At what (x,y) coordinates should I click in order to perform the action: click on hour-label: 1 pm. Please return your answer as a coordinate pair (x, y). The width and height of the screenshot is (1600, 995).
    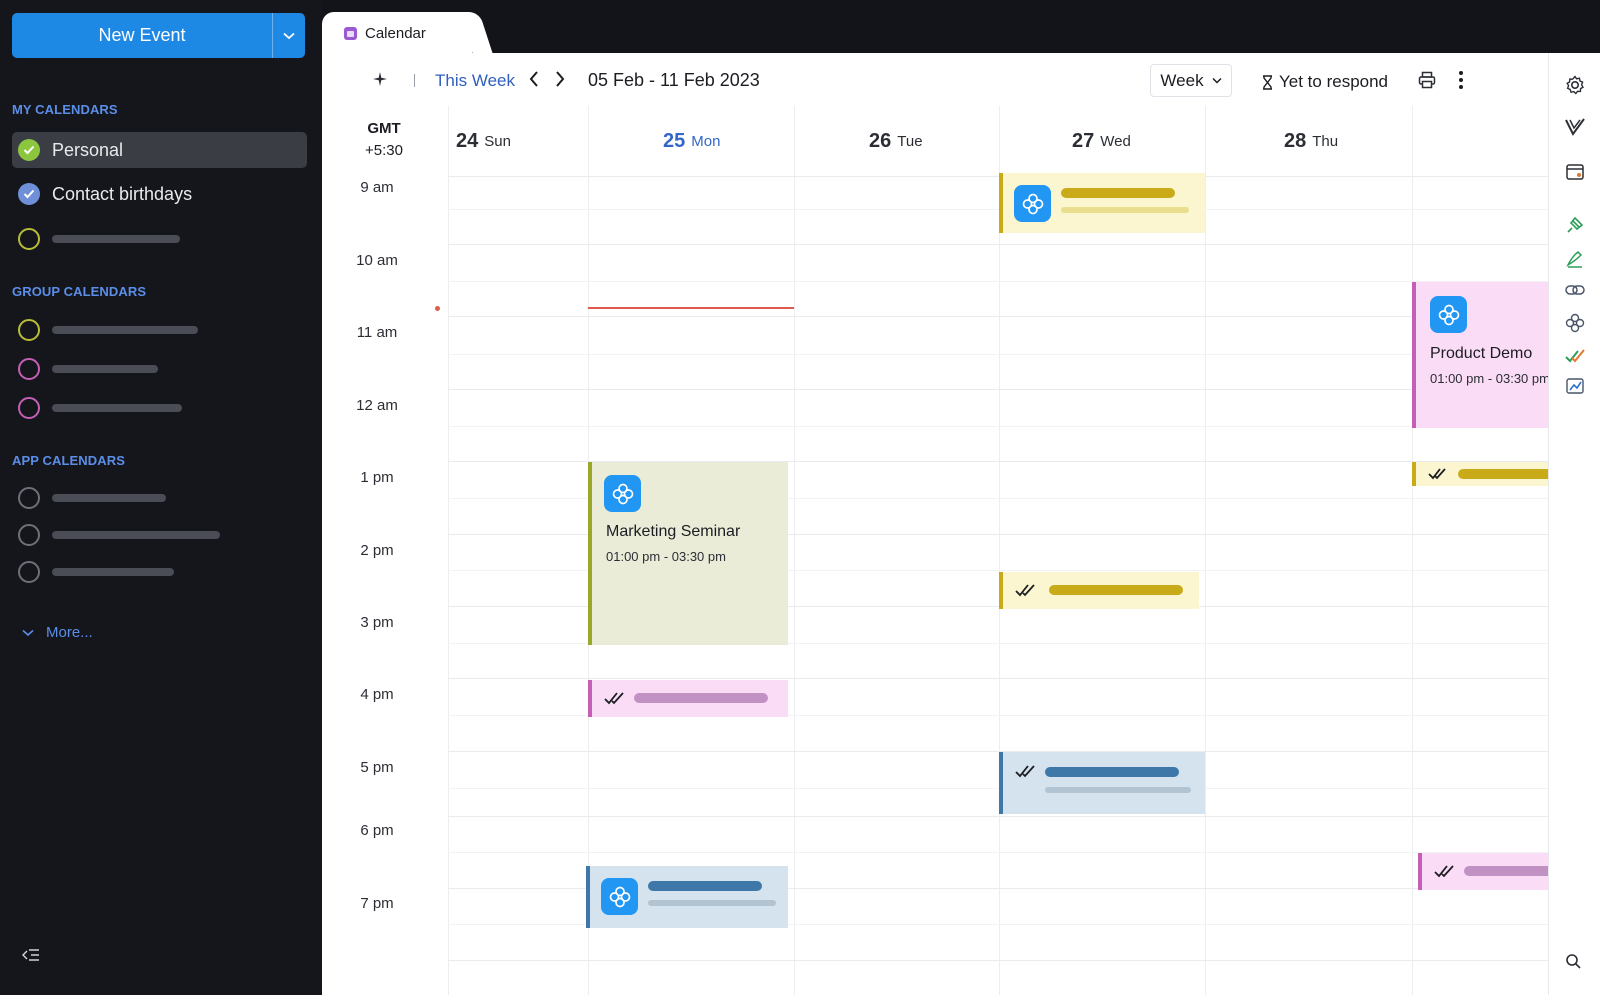
    Looking at the image, I should click on (377, 477).